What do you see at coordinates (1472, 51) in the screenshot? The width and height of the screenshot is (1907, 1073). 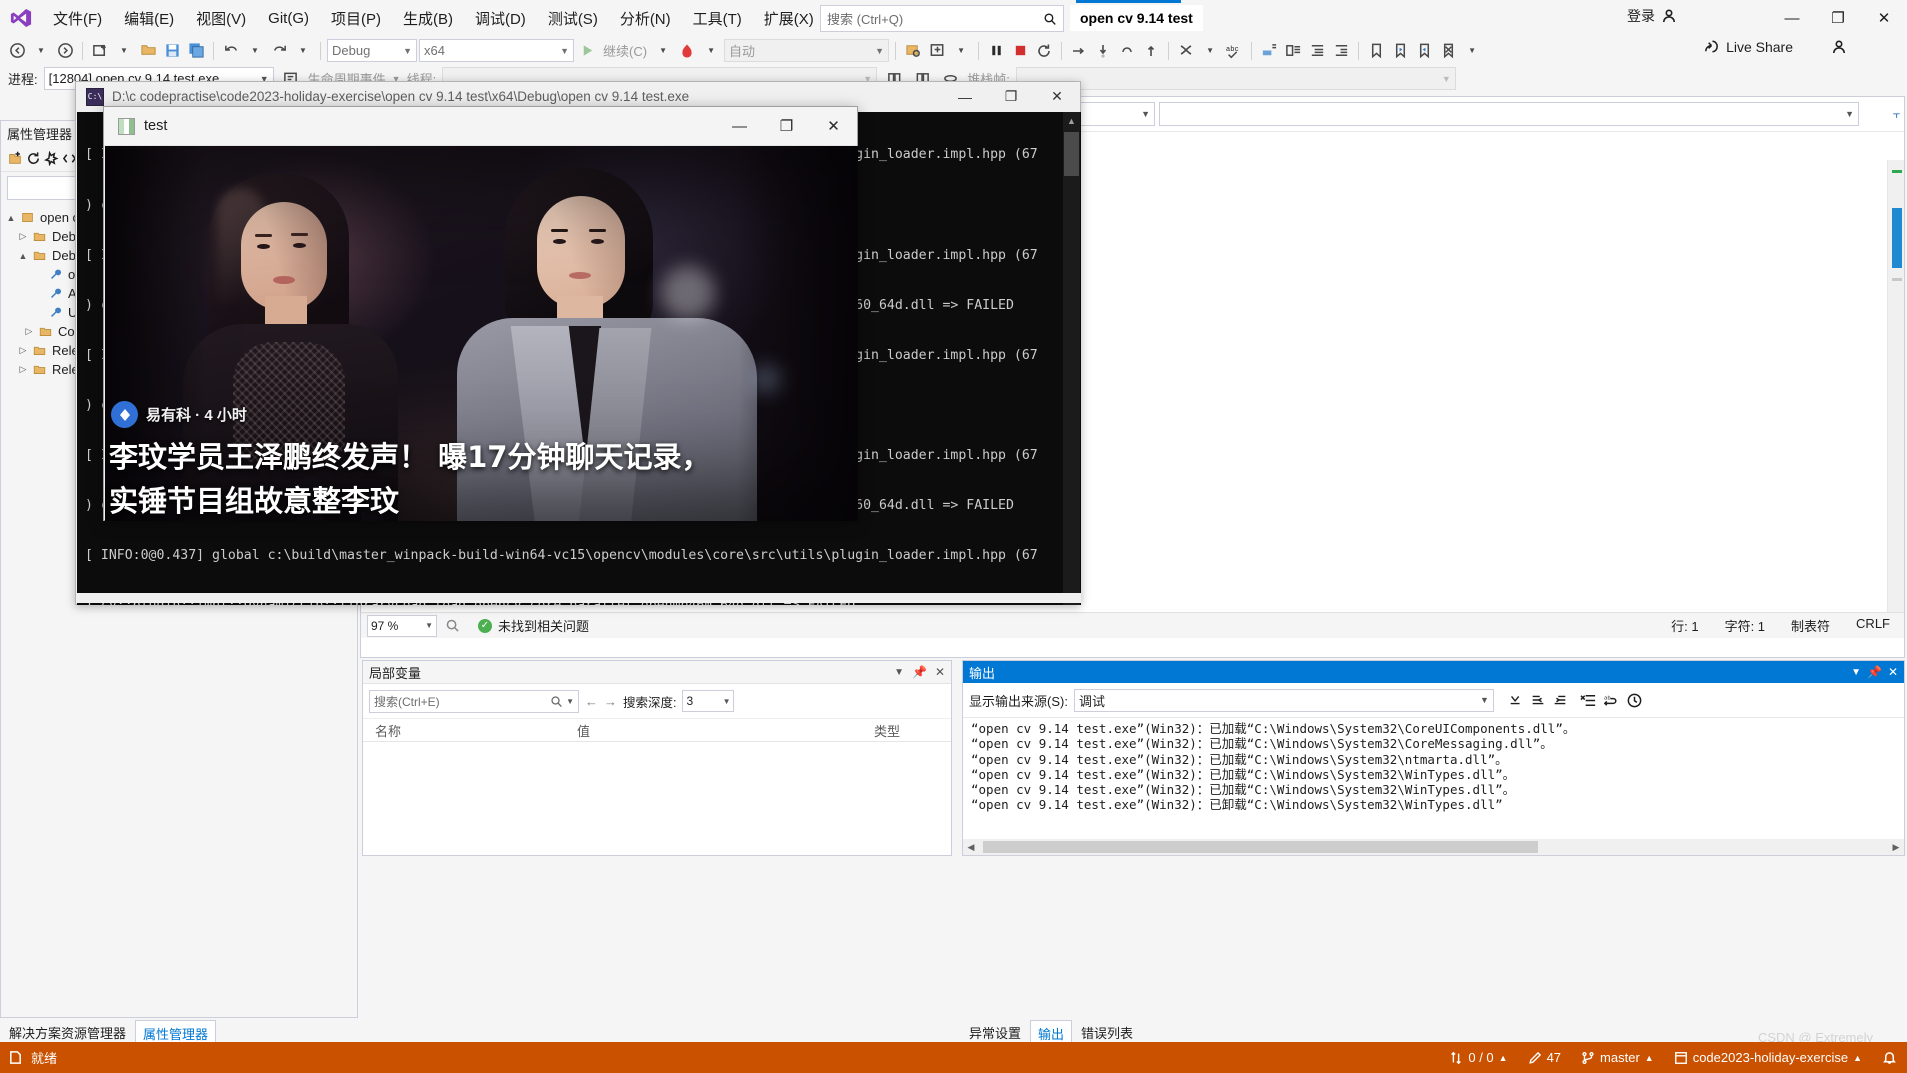 I see `toolbar-overflow-2-icon: ▼` at bounding box center [1472, 51].